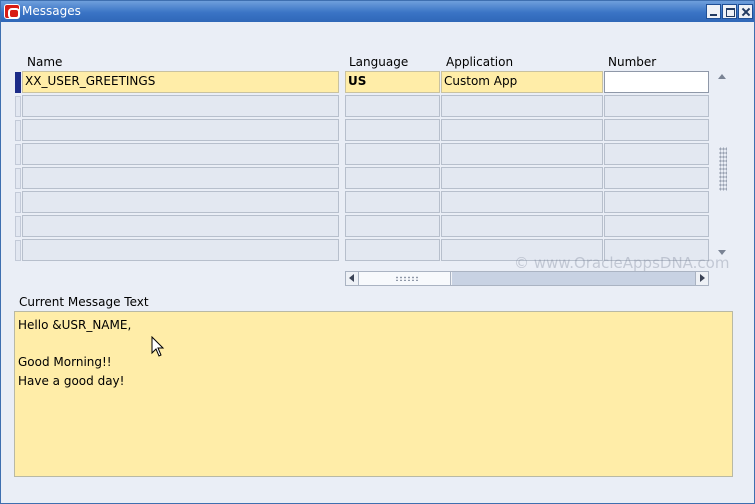  Describe the element at coordinates (480, 62) in the screenshot. I see `column-header-application: Application` at that location.